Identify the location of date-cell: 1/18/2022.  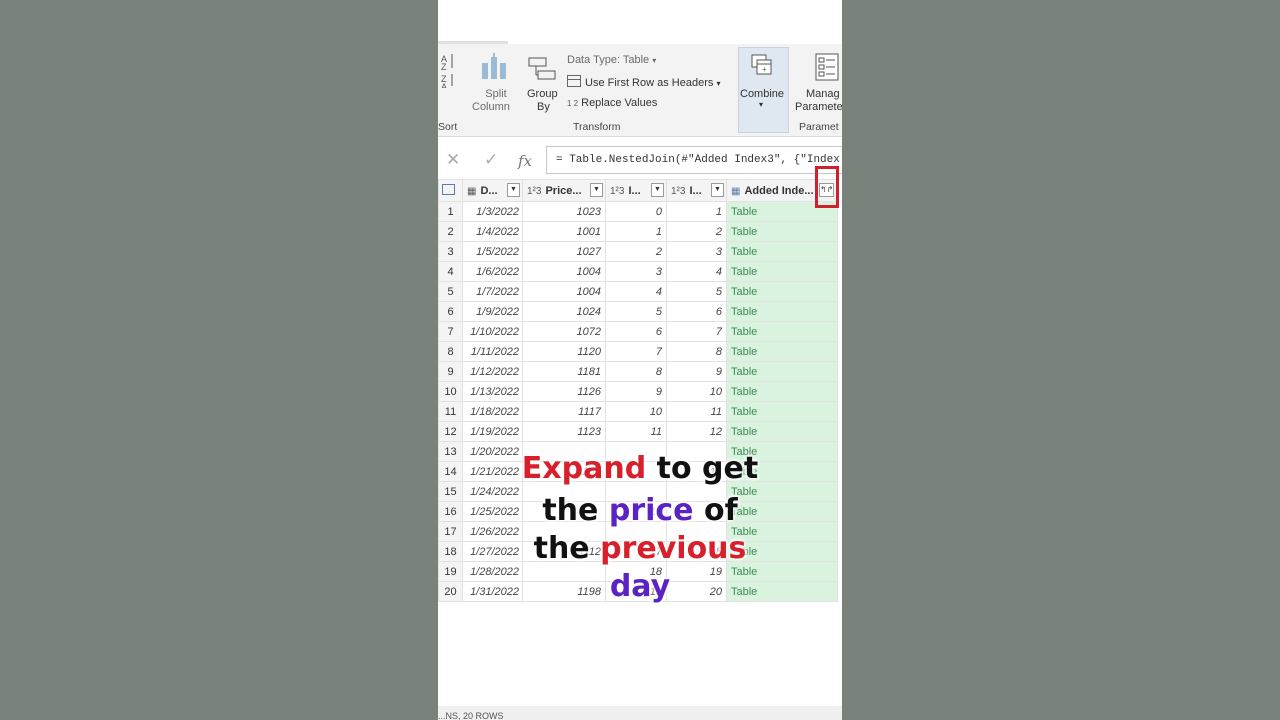
(492, 411).